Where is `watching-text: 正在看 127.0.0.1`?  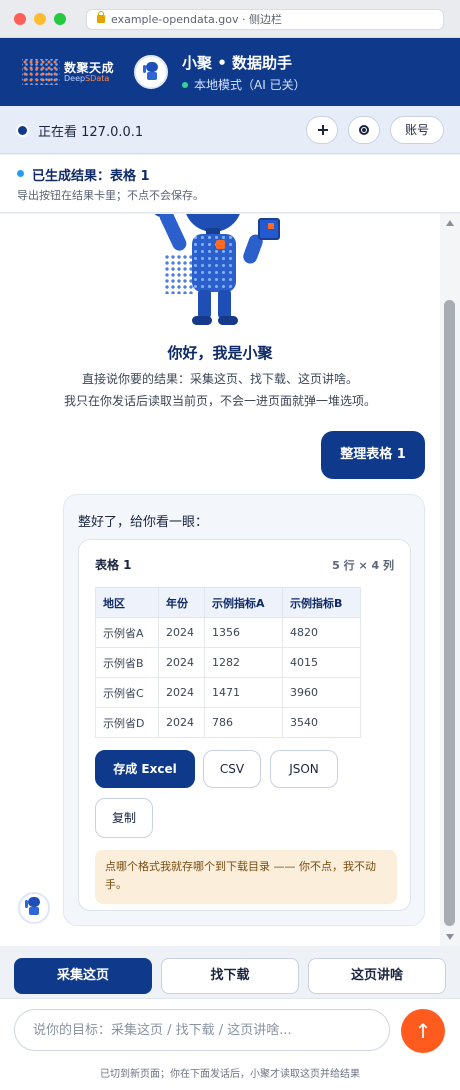
watching-text: 正在看 127.0.0.1 is located at coordinates (91, 132).